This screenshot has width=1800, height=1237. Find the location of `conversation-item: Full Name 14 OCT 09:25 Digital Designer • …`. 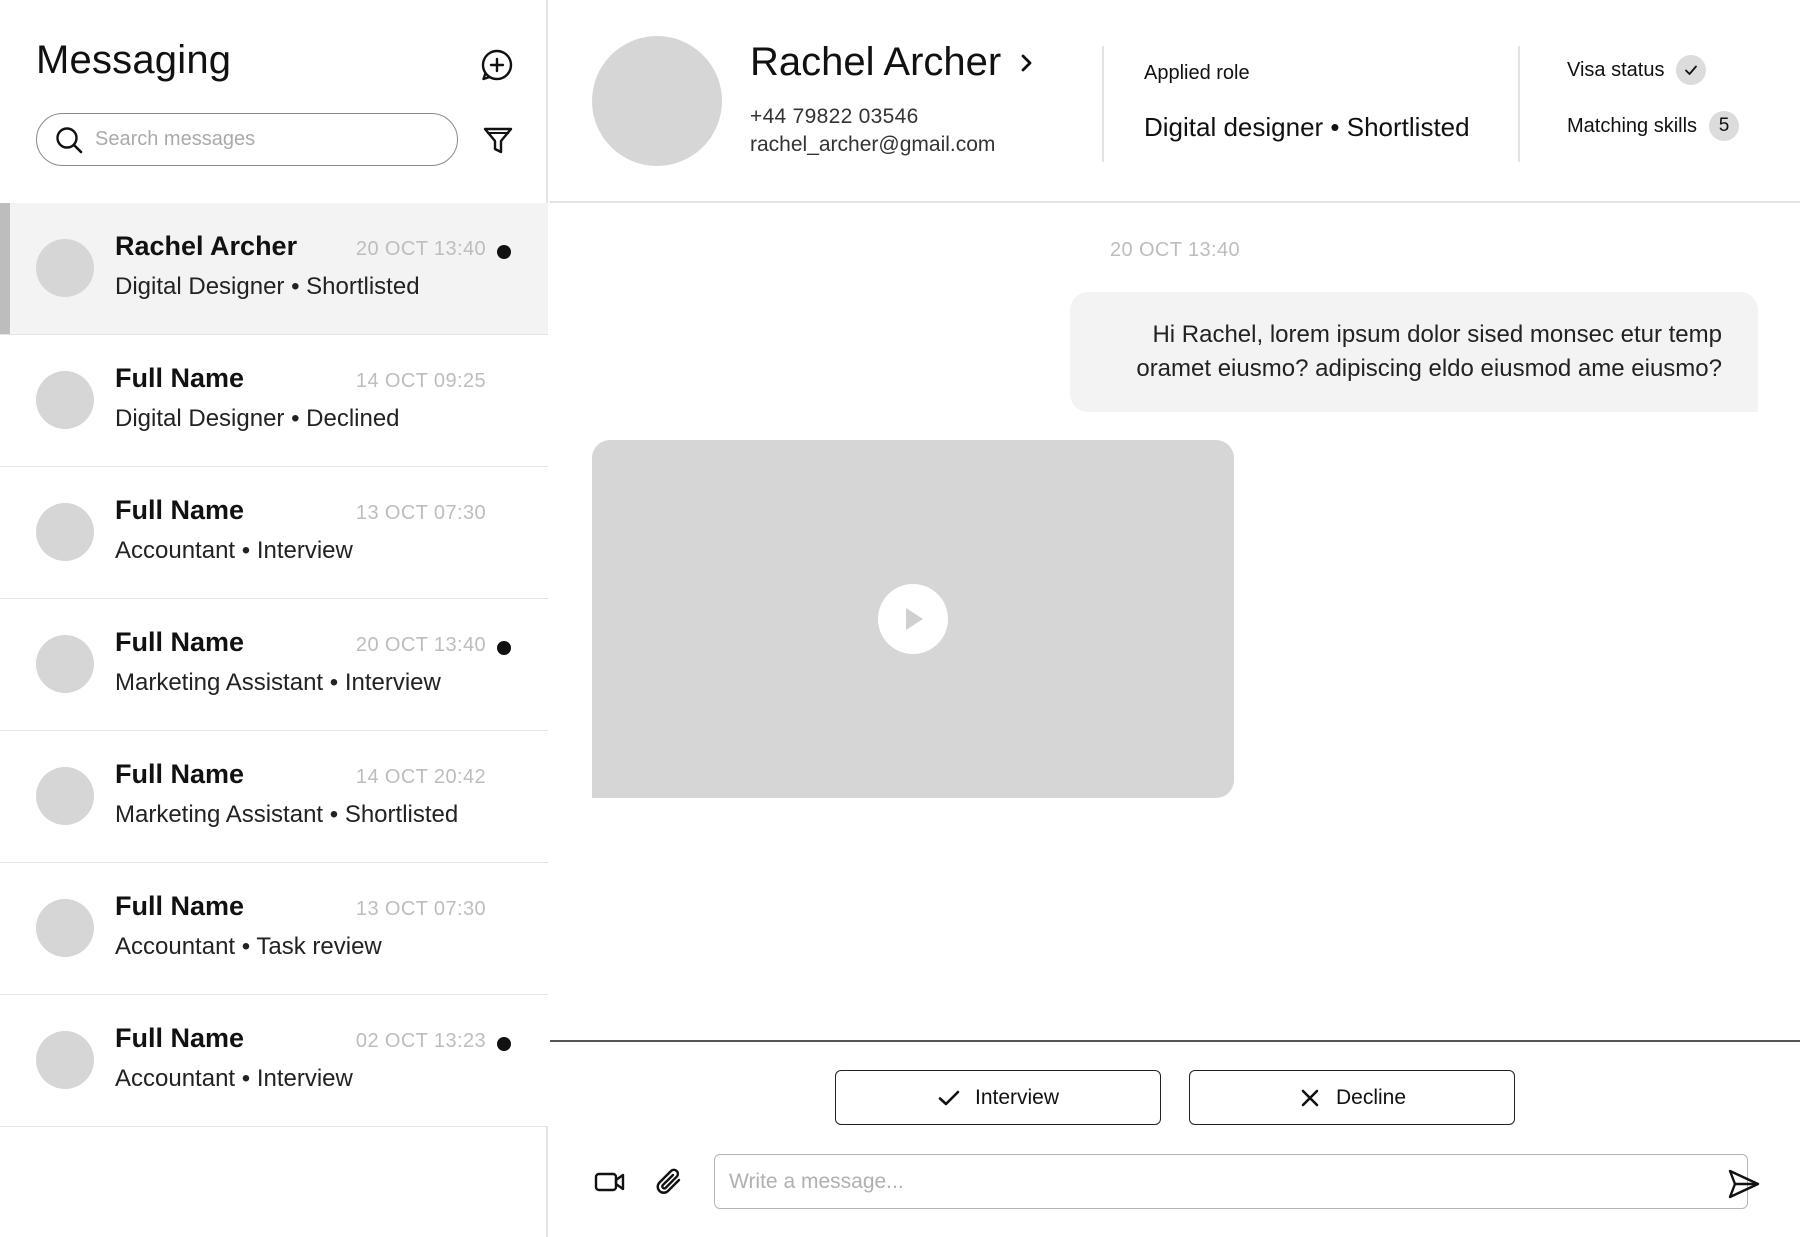

conversation-item: Full Name 14 OCT 09:25 Digital Designer • … is located at coordinates (274, 401).